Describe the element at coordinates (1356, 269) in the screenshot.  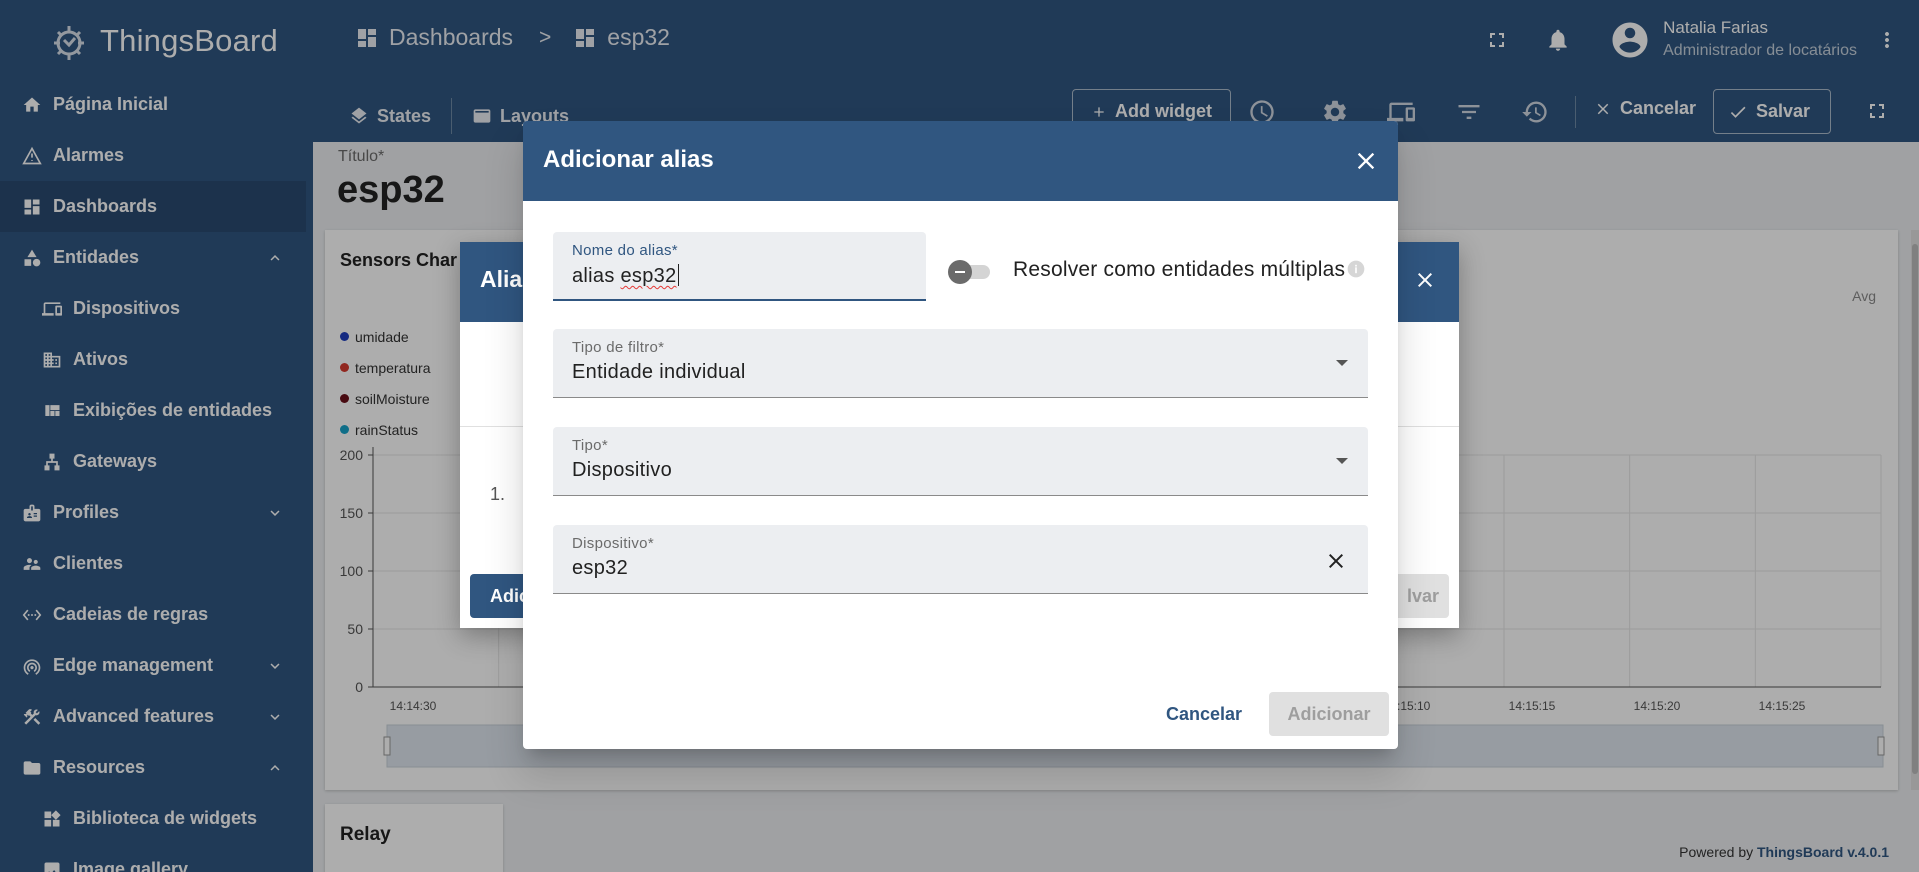
I see `info-icon` at that location.